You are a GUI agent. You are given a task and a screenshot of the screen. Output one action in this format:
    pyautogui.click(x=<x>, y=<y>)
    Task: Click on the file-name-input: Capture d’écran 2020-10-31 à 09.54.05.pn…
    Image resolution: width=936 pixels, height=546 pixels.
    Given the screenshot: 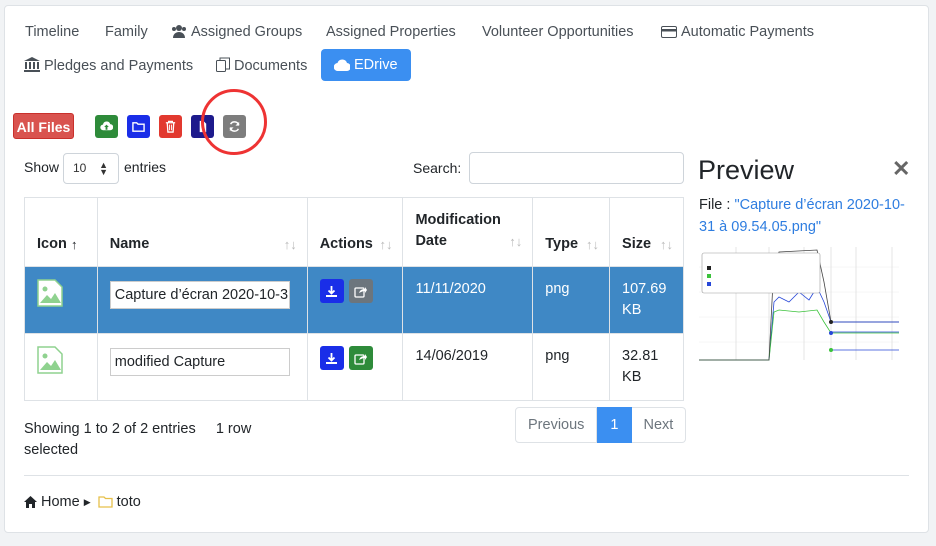 What is the action you would take?
    pyautogui.click(x=199, y=295)
    